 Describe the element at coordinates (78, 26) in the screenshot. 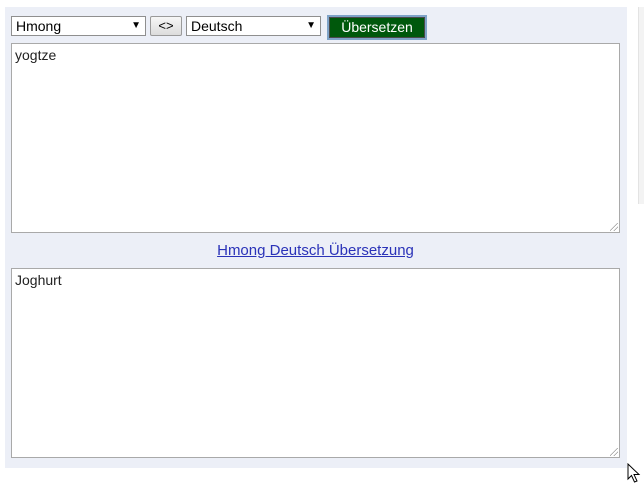

I see `source-language-select: Hmong ▼` at that location.